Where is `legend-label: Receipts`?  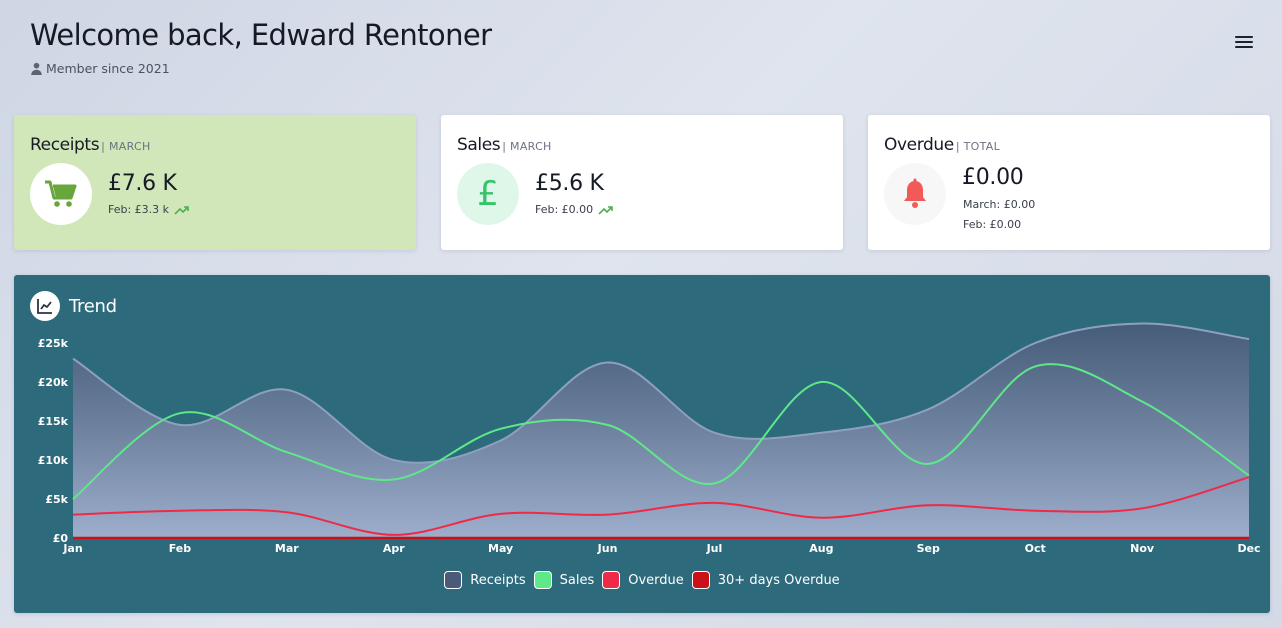 legend-label: Receipts is located at coordinates (498, 580).